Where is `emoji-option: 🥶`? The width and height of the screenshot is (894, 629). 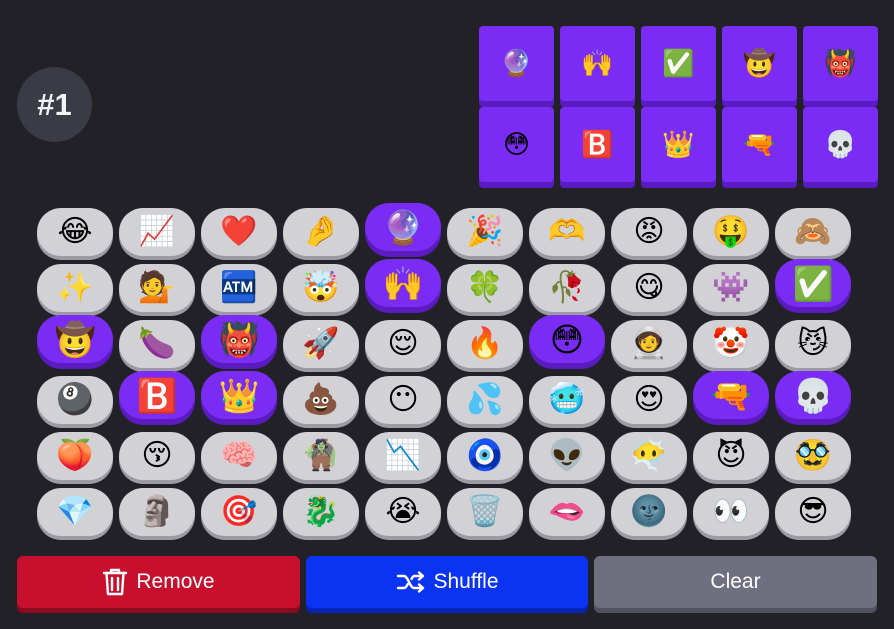
emoji-option: 🥶 is located at coordinates (567, 400).